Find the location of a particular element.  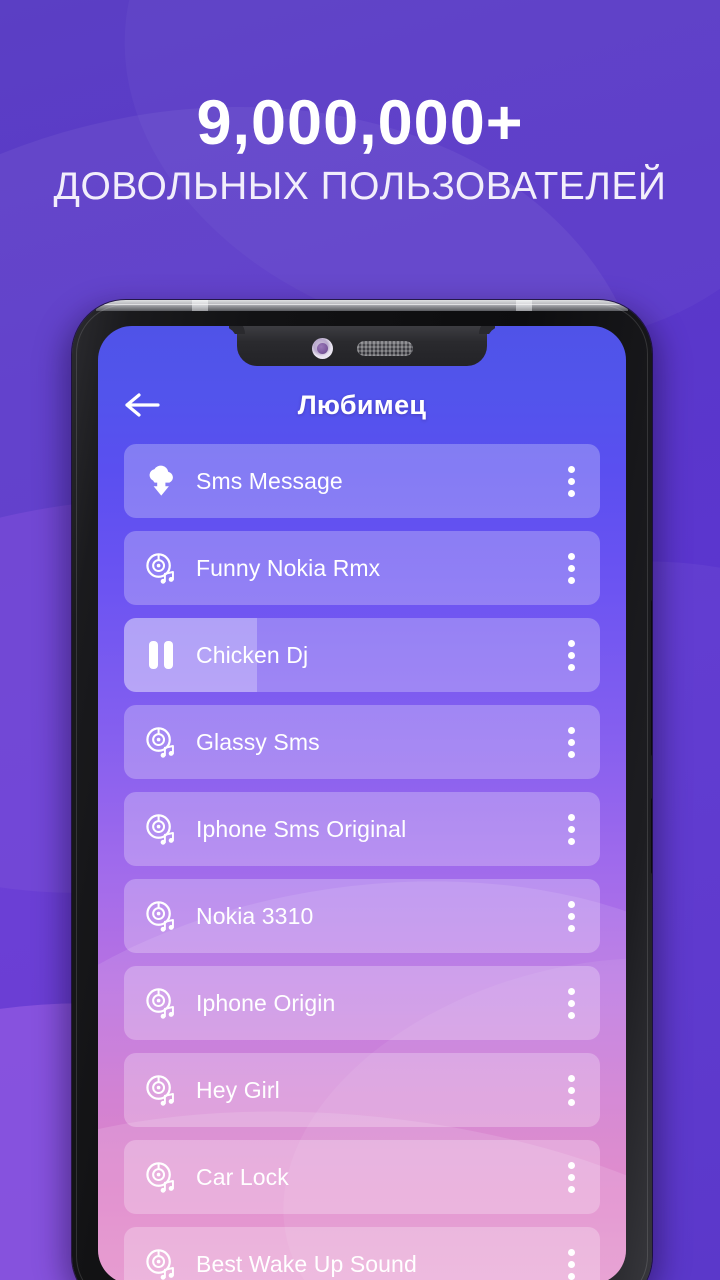

list-item-label: Hey Girl is located at coordinates (238, 1089).